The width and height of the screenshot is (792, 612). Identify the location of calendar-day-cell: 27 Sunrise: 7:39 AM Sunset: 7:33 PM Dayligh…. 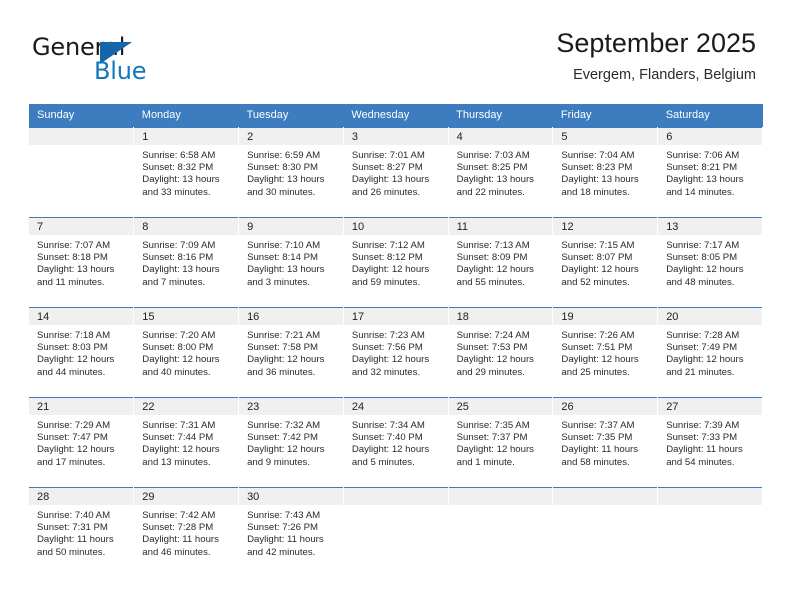
(710, 442).